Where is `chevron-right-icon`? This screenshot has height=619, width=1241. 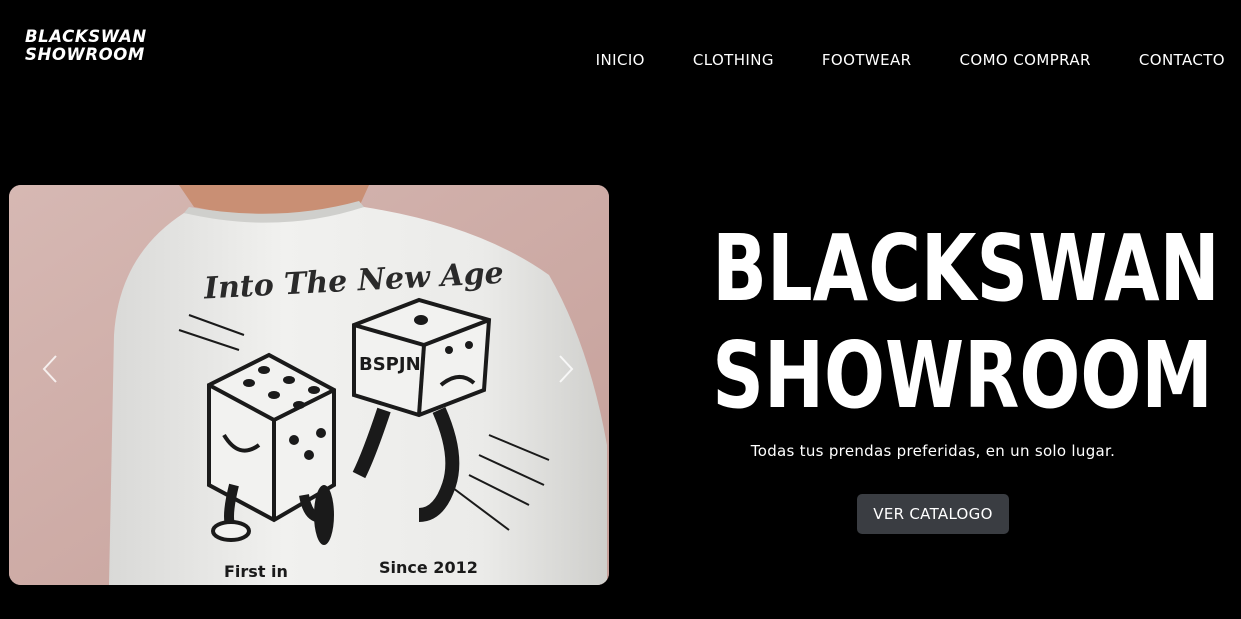 chevron-right-icon is located at coordinates (566, 369).